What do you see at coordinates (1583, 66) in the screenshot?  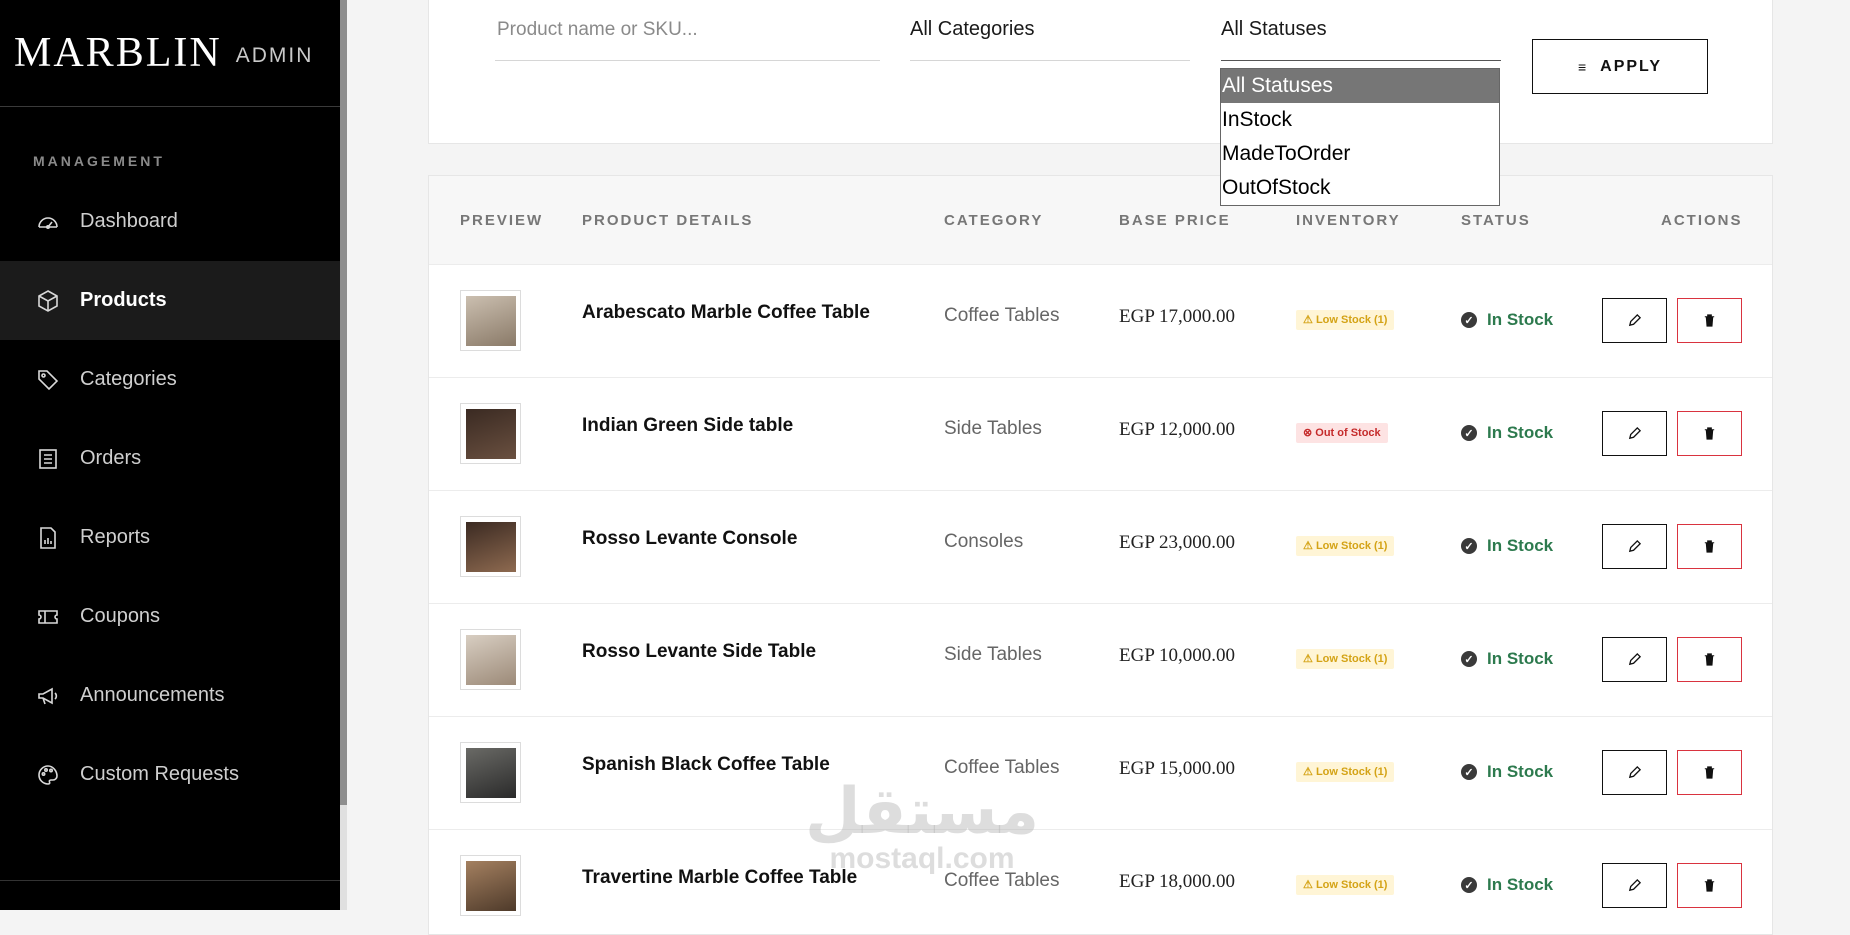 I see `filter-icon: ≡` at bounding box center [1583, 66].